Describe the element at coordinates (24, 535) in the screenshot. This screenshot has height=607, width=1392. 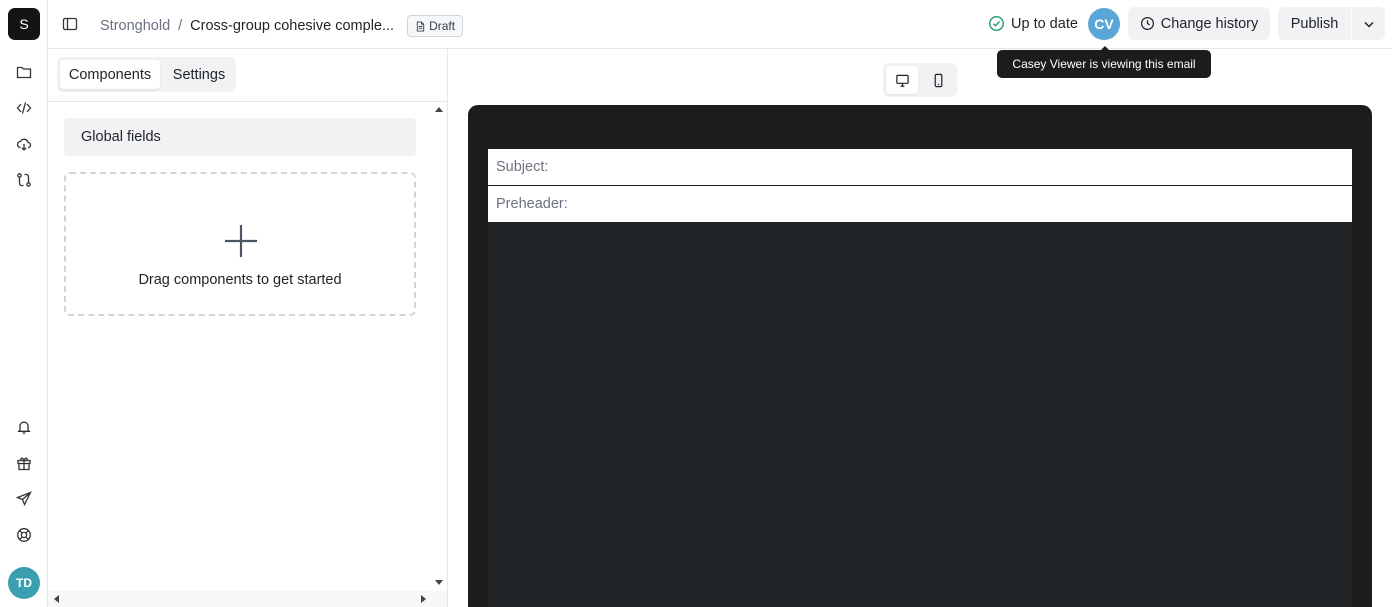
I see `help-buoy-icon` at that location.